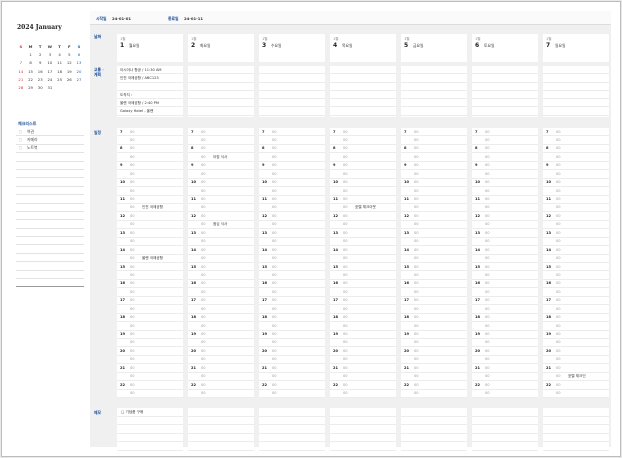 The width and height of the screenshot is (622, 458). What do you see at coordinates (150, 103) in the screenshot?
I see `transport-line: 올랜 국제공항 / 2:40 PM` at bounding box center [150, 103].